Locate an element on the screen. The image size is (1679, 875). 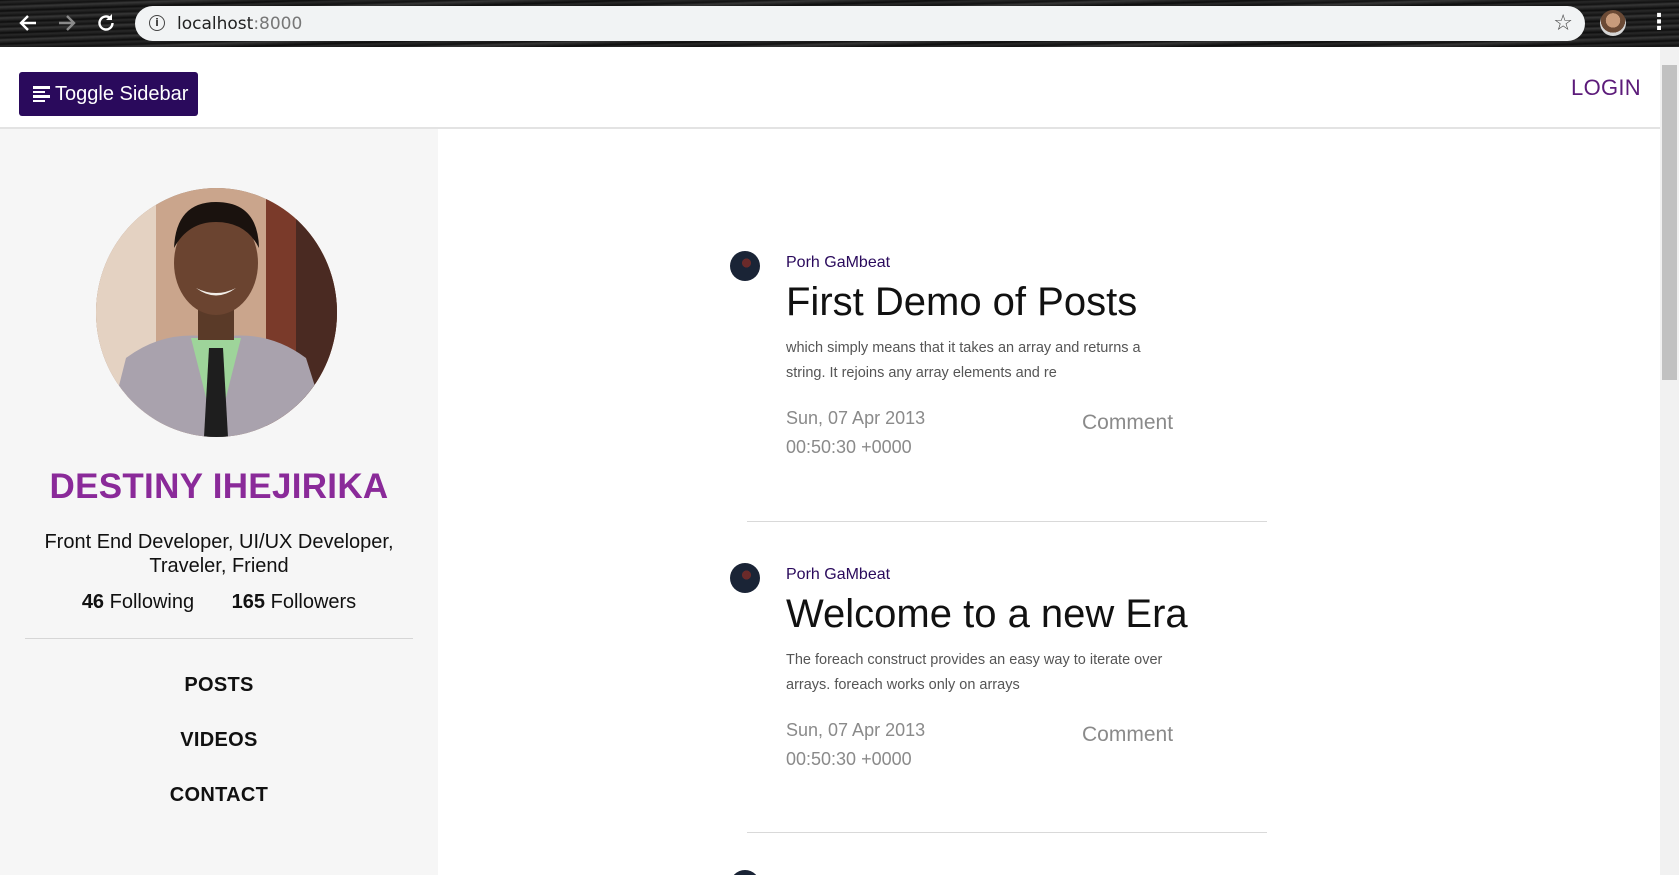
login-link: LOGIN is located at coordinates (1606, 88).